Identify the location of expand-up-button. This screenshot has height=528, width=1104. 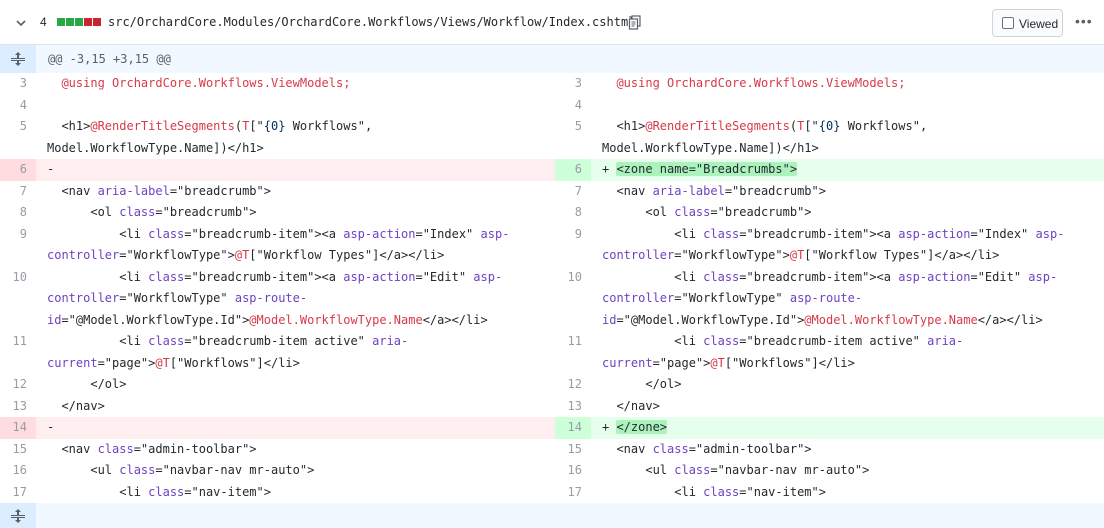
(18, 59).